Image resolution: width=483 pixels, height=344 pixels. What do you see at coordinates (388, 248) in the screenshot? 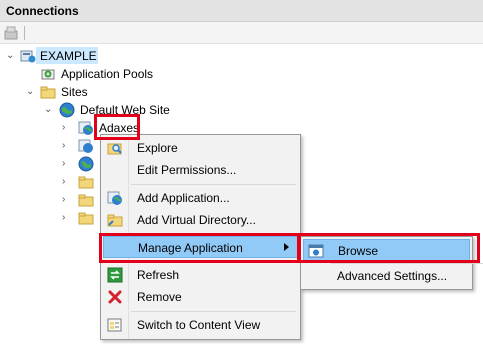
I see `annotation-box-browse` at bounding box center [388, 248].